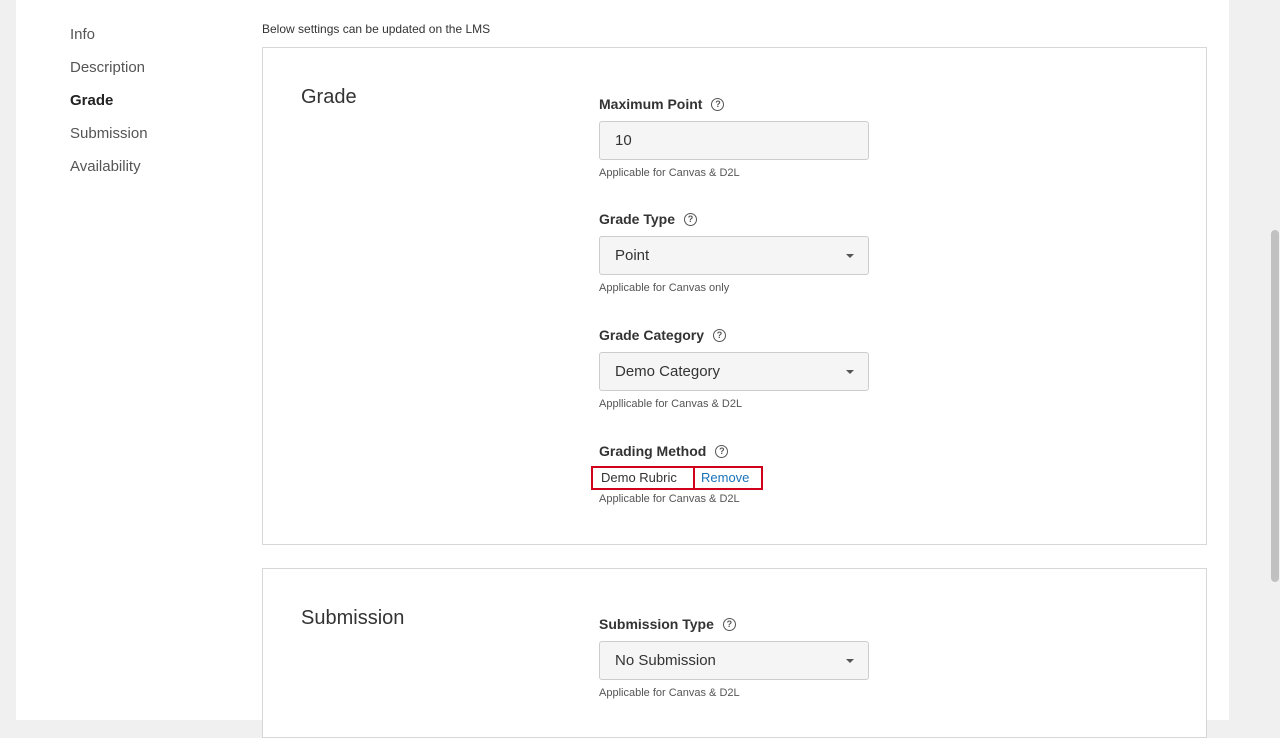  Describe the element at coordinates (1275, 406) in the screenshot. I see `scrollbar-thumb` at that location.